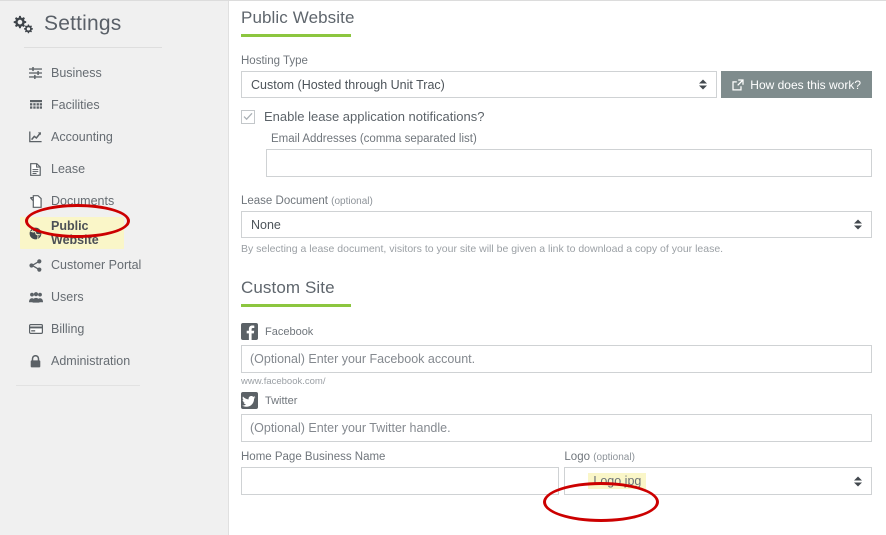 The height and width of the screenshot is (535, 886). Describe the element at coordinates (23, 24) in the screenshot. I see `cogs-icon` at that location.